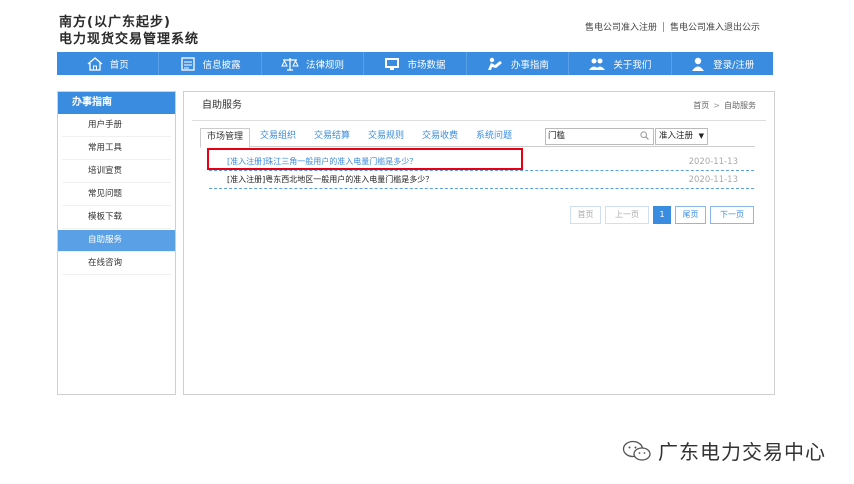 Image resolution: width=854 pixels, height=484 pixels. I want to click on pager-next: 下一页, so click(732, 215).